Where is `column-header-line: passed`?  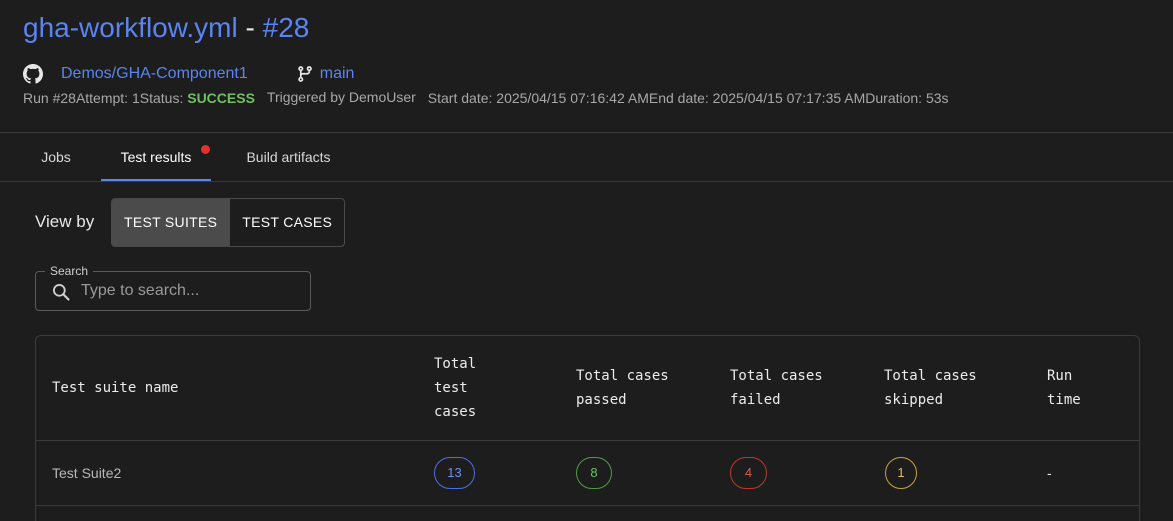
column-header-line: passed is located at coordinates (601, 400).